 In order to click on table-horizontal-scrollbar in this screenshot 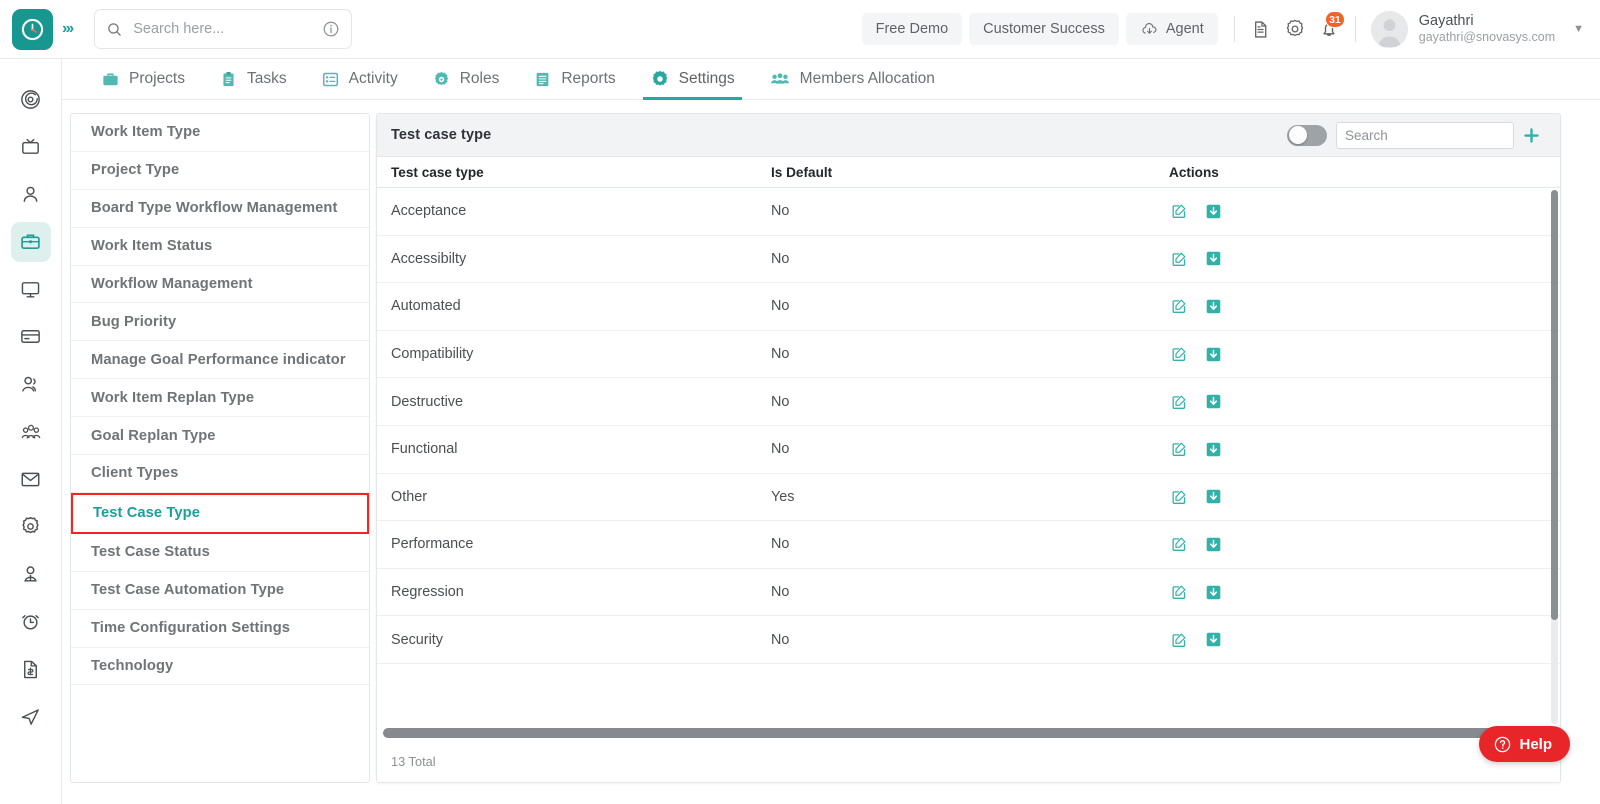, I will do `click(968, 733)`.